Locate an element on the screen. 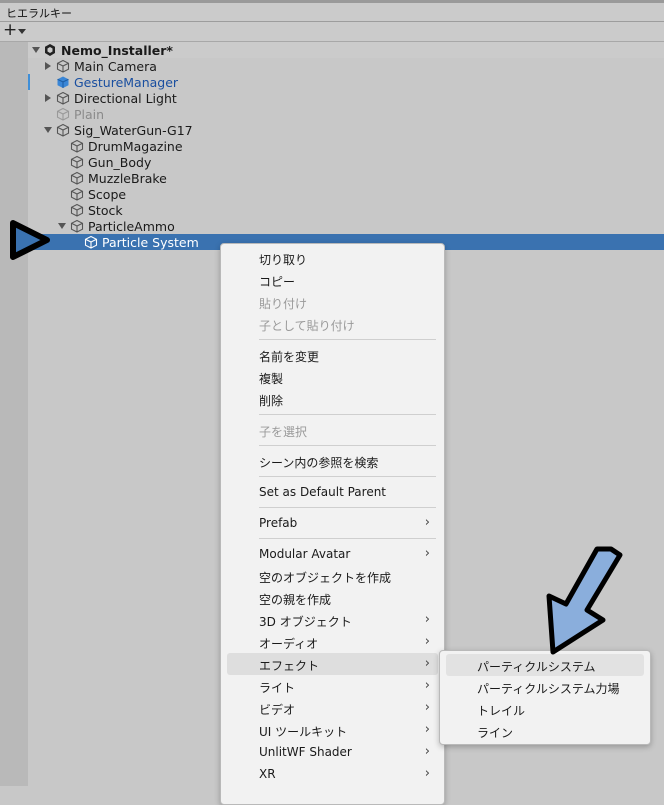 Image resolution: width=664 pixels, height=805 pixels. menu-item-create-empty-parent: 空の親を作成 is located at coordinates (332, 598).